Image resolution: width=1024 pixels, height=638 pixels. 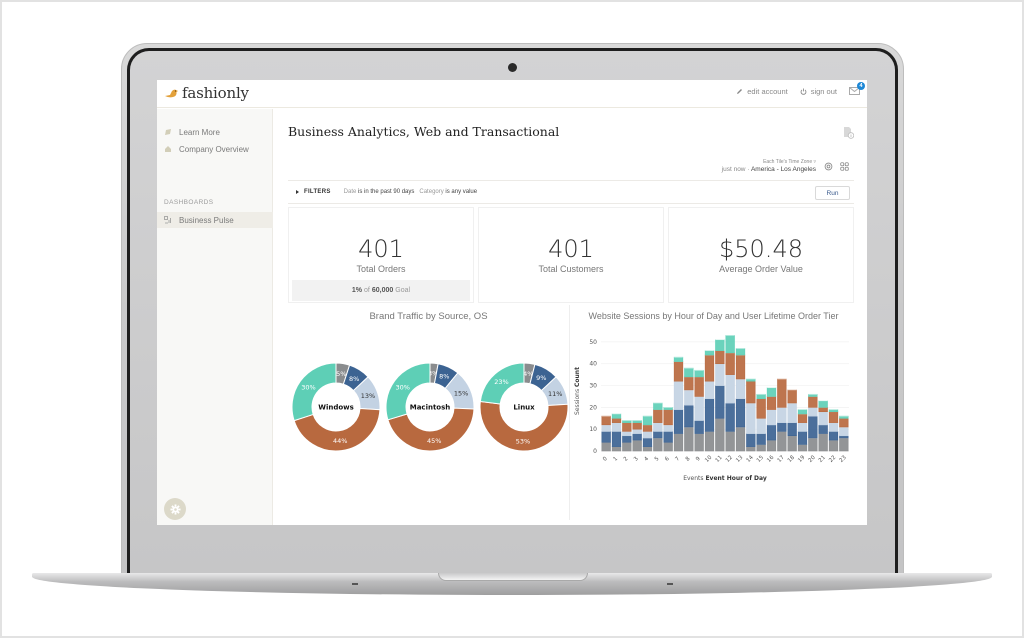 I want to click on settings-icon, so click(x=828, y=166).